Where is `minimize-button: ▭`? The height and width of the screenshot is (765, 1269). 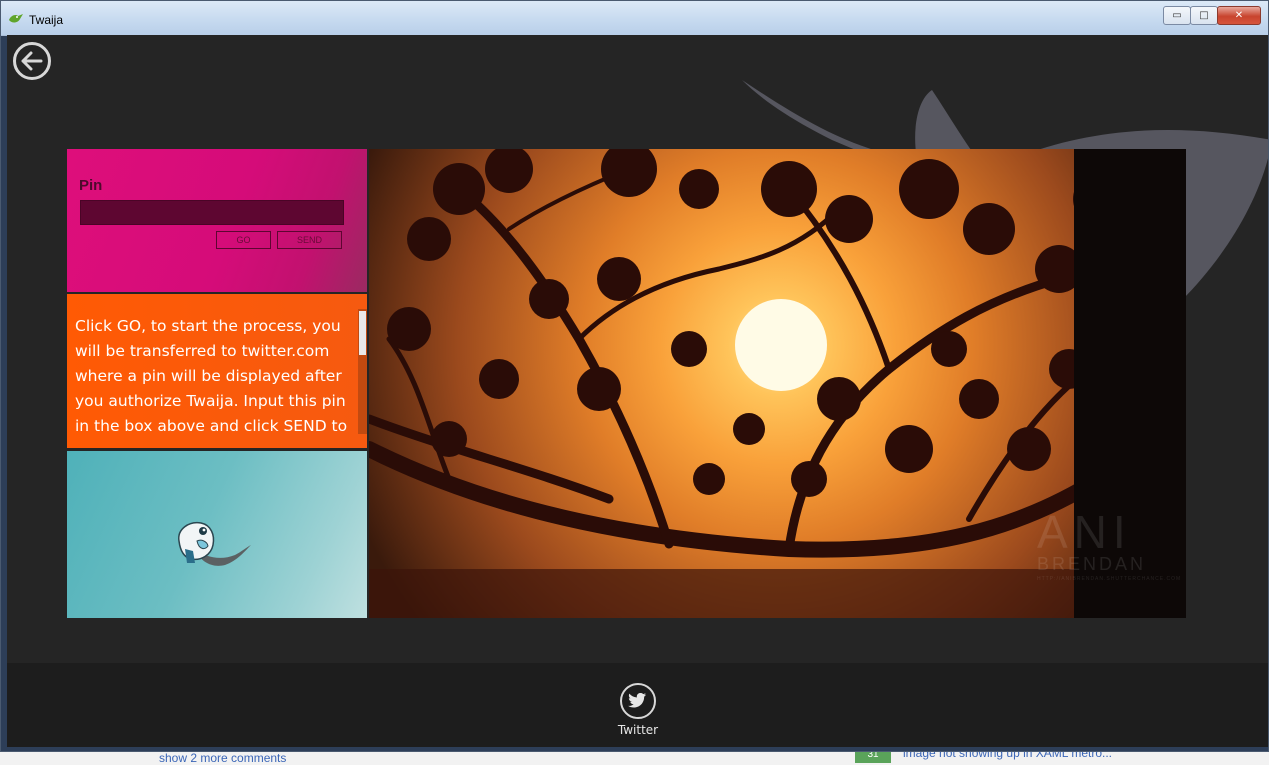
minimize-button: ▭ is located at coordinates (1177, 15).